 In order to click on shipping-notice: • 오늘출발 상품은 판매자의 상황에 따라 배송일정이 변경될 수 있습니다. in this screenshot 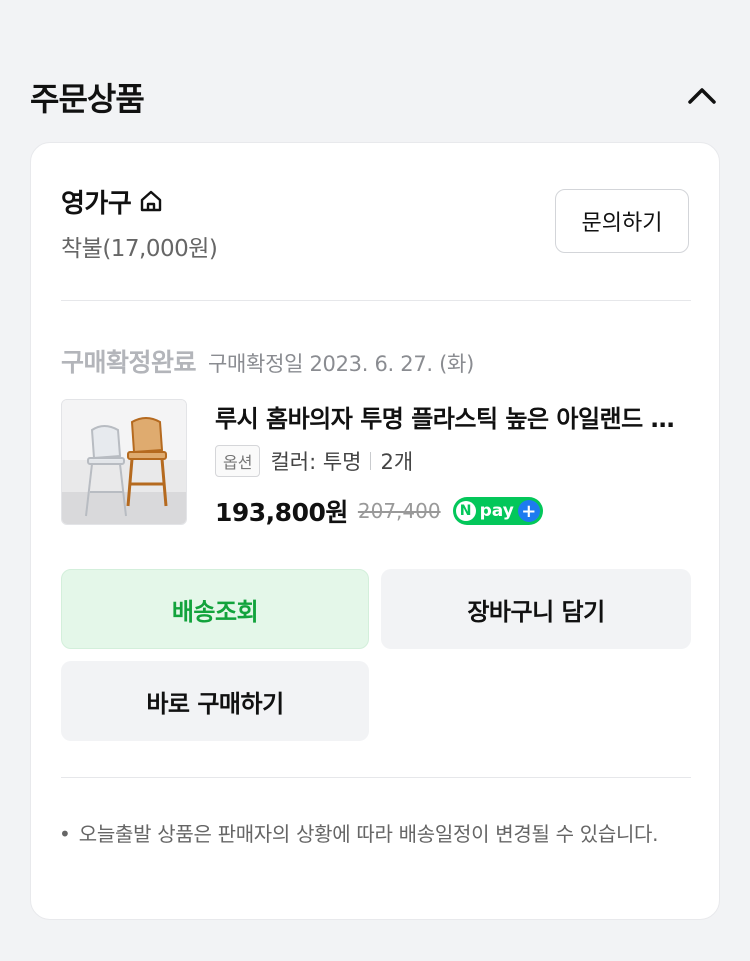, I will do `click(369, 834)`.